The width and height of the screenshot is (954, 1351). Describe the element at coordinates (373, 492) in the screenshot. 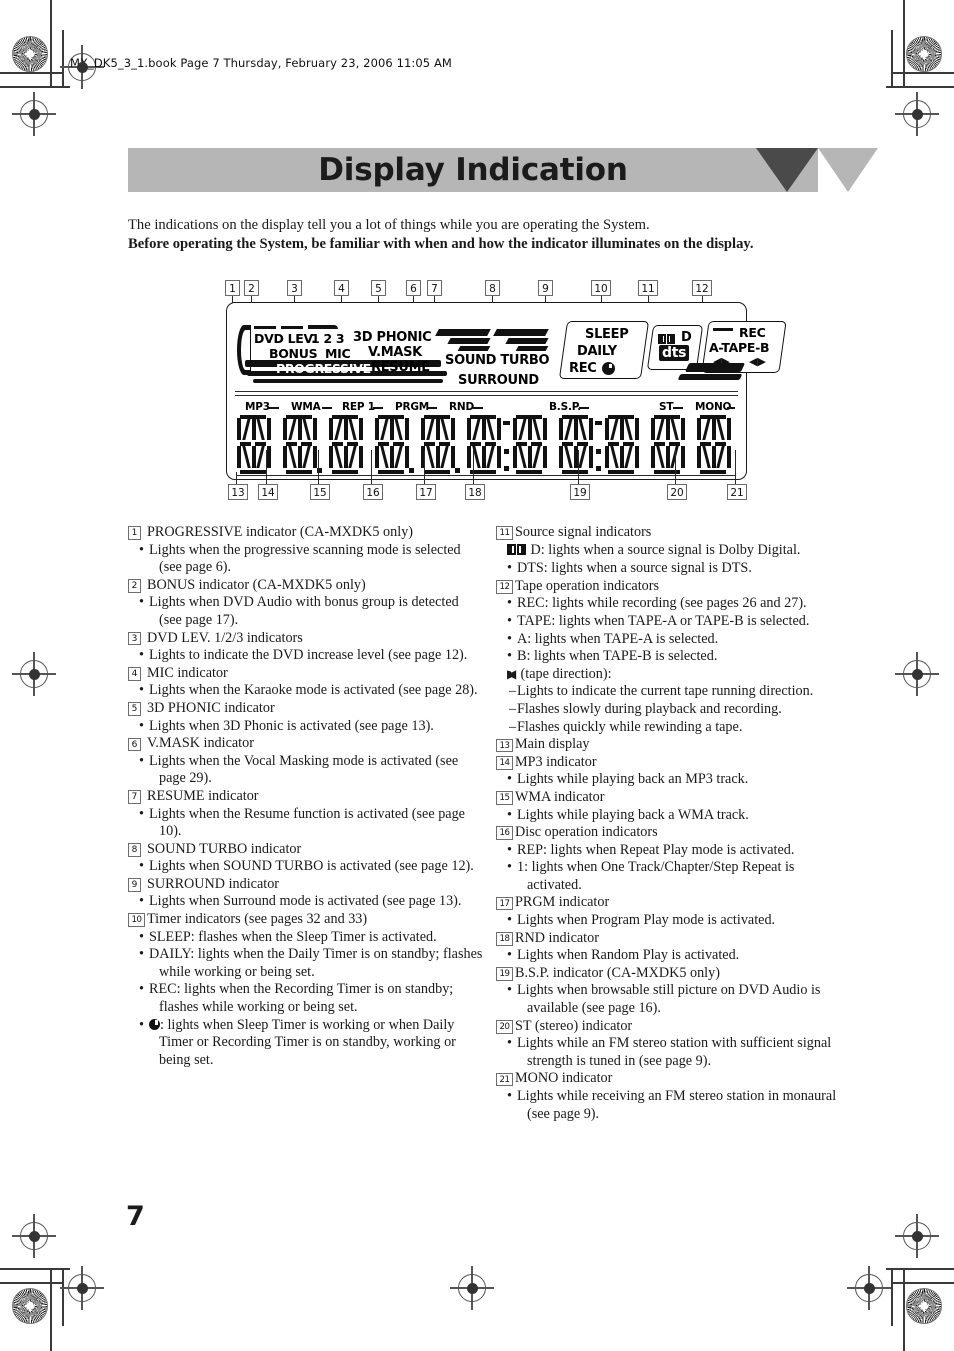

I see `callout-16: 16` at that location.